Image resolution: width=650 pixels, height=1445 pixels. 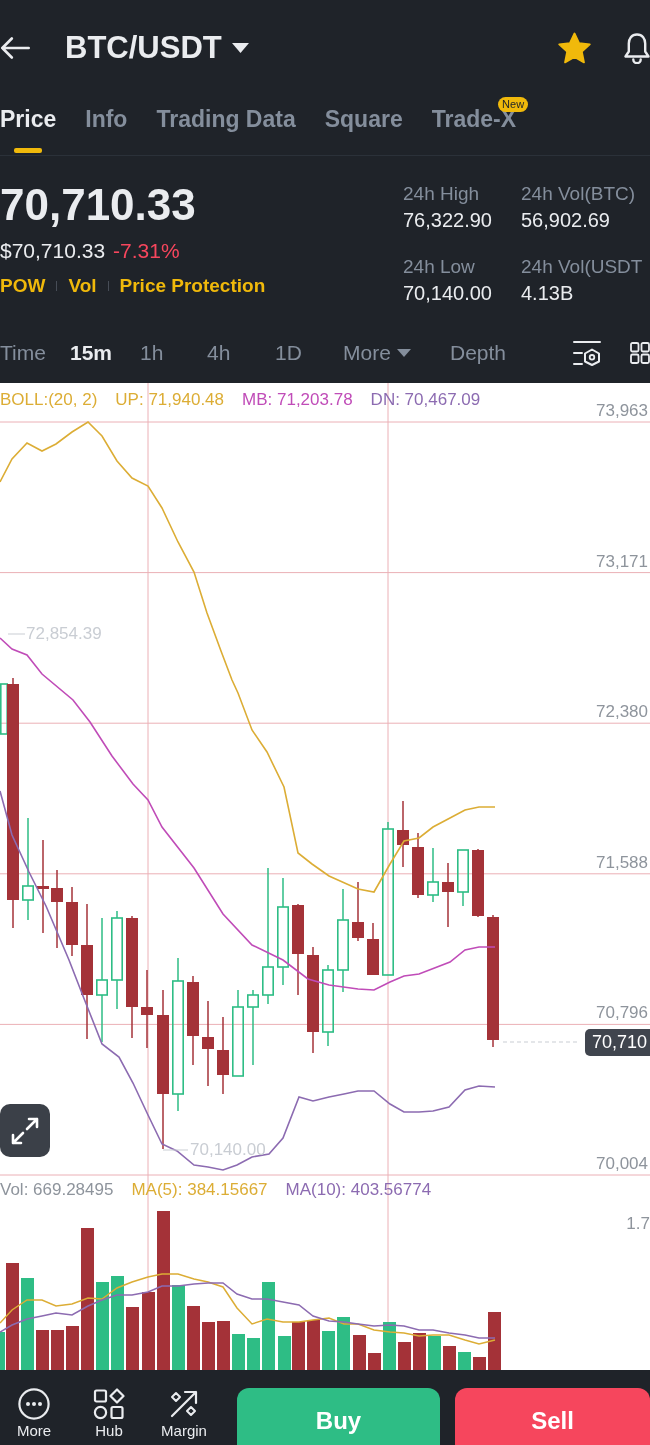 What do you see at coordinates (363, 129) in the screenshot?
I see `tab: Square` at bounding box center [363, 129].